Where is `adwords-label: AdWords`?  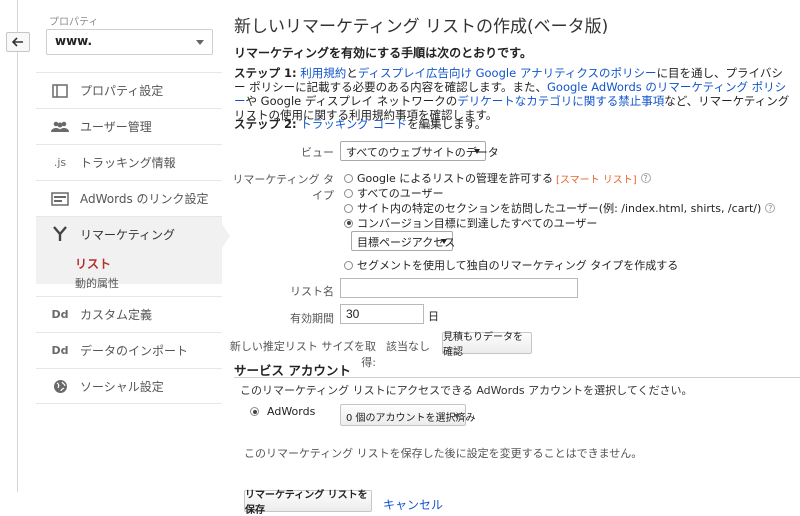
adwords-label: AdWords is located at coordinates (291, 411).